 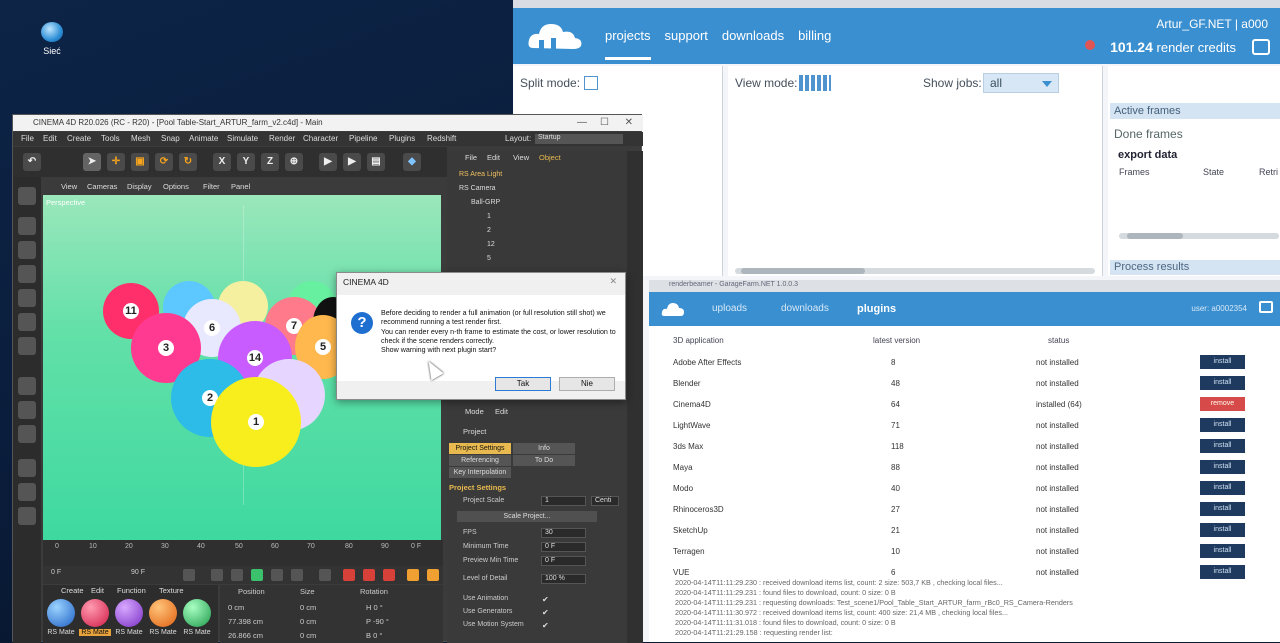 I want to click on tab-plugins: plugins, so click(x=876, y=309).